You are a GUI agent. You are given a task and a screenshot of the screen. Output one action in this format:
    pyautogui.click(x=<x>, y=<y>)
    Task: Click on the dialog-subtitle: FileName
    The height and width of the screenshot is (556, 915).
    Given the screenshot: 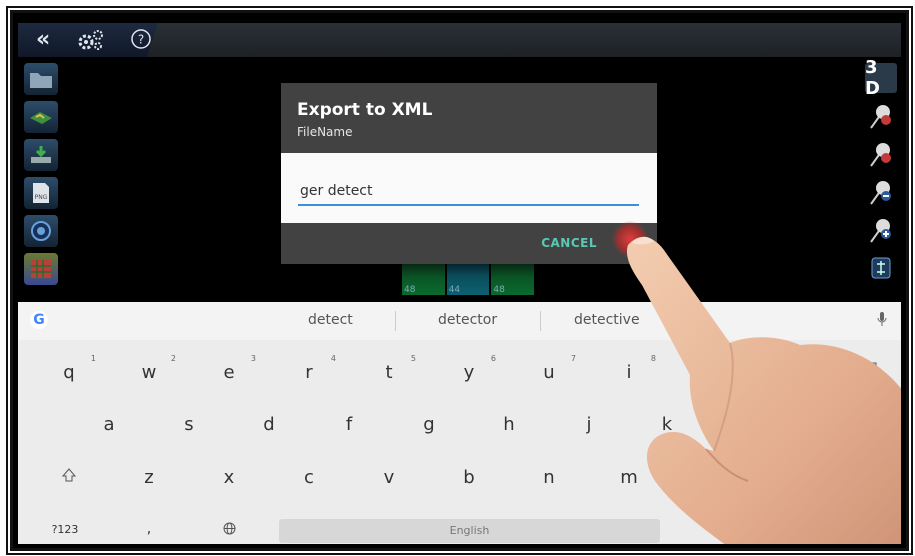 What is the action you would take?
    pyautogui.click(x=325, y=132)
    